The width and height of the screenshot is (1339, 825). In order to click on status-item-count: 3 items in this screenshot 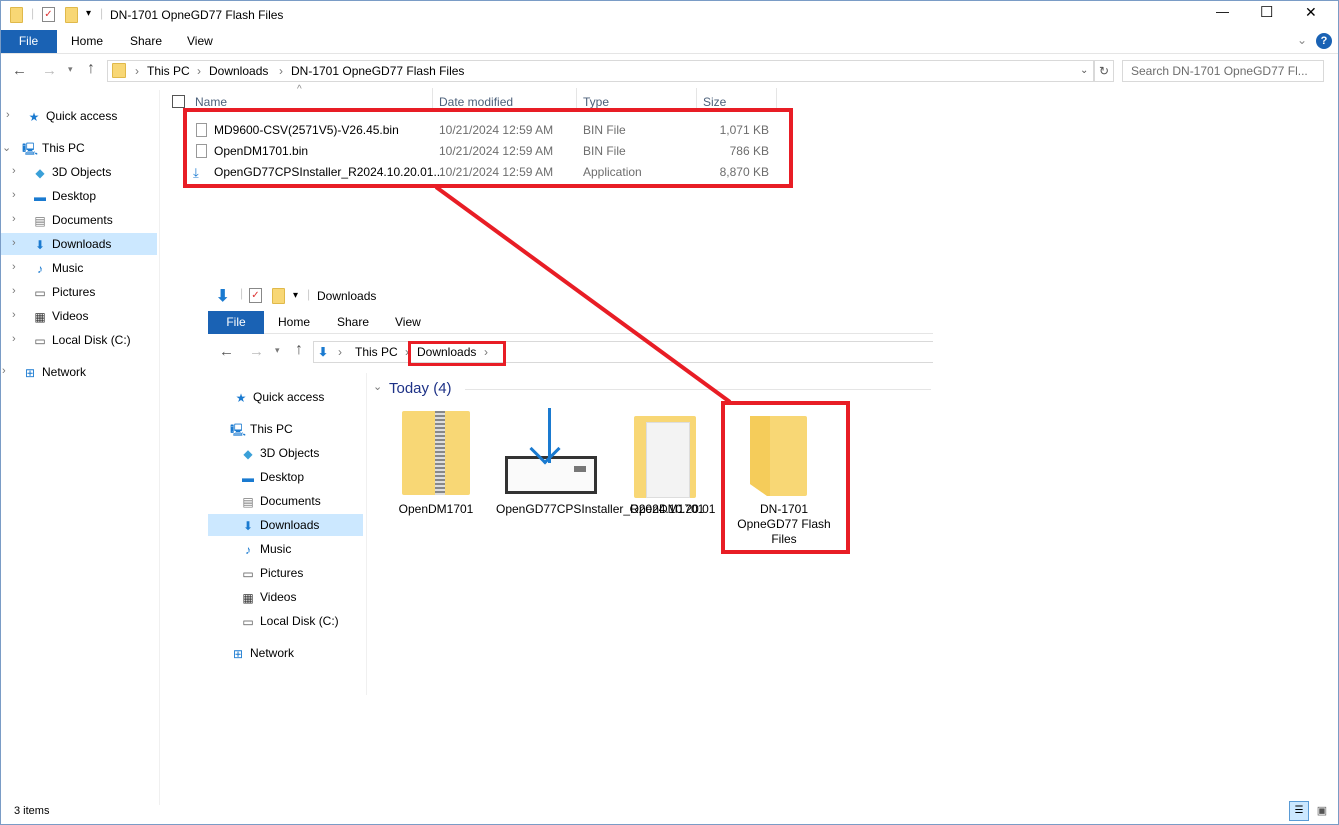, I will do `click(32, 811)`.